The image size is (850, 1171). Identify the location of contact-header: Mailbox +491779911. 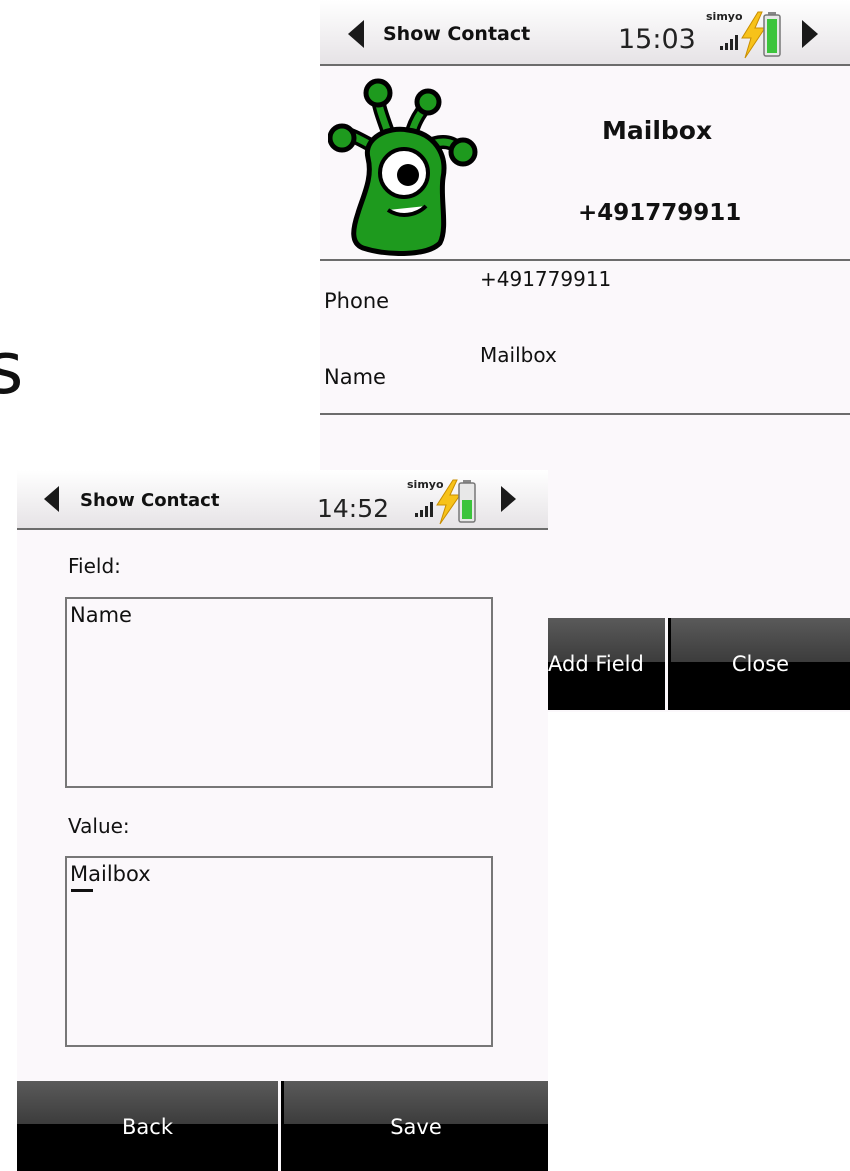
(585, 163).